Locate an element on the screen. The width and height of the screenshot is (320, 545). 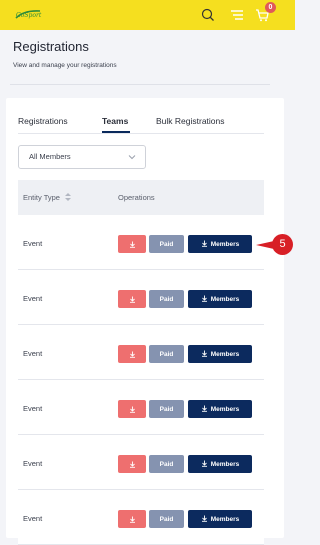
cart-count-badge: 0 is located at coordinates (270, 7).